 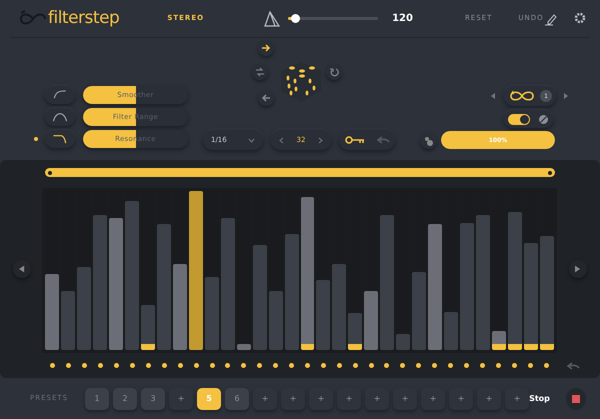 I want to click on preset-button: 6, so click(x=237, y=399).